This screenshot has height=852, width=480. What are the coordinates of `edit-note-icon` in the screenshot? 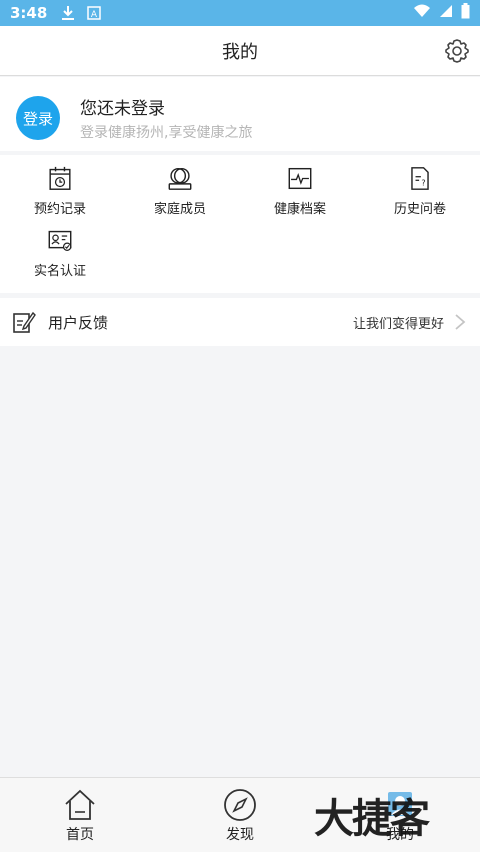 It's located at (24, 322).